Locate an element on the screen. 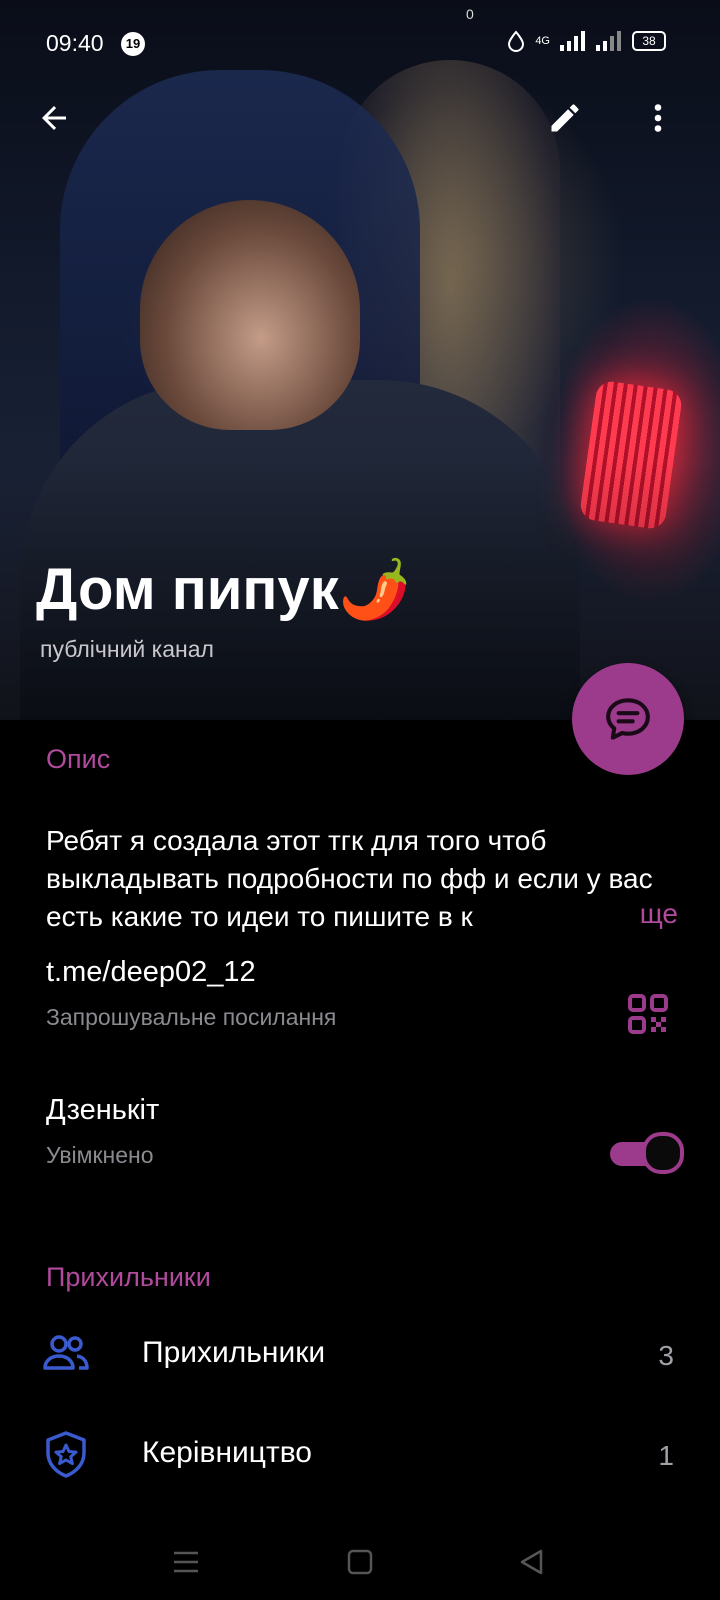 This screenshot has width=720, height=1600. list-item-label: Керівництво is located at coordinates (227, 1452).